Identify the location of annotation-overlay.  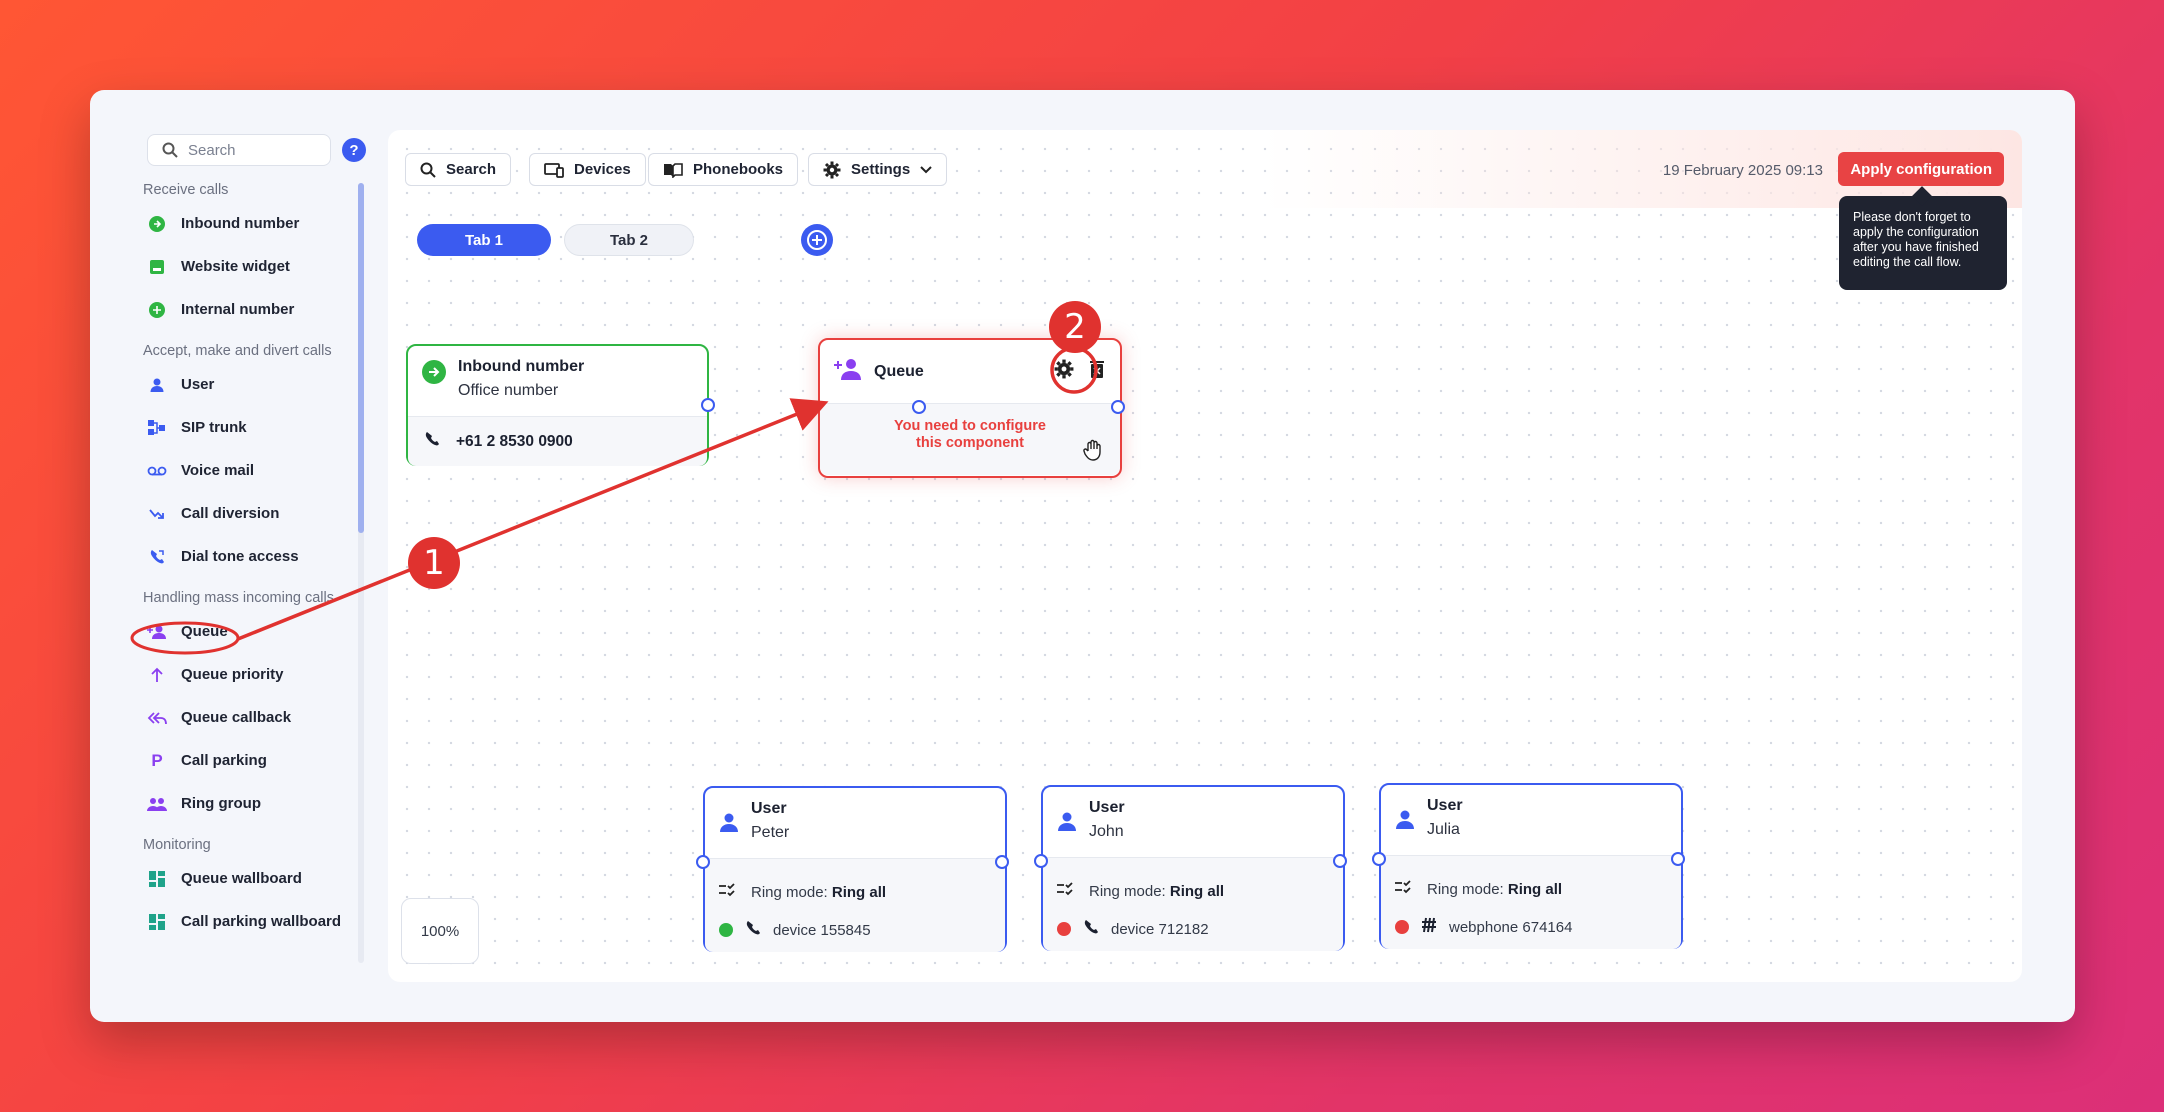
(614, 500).